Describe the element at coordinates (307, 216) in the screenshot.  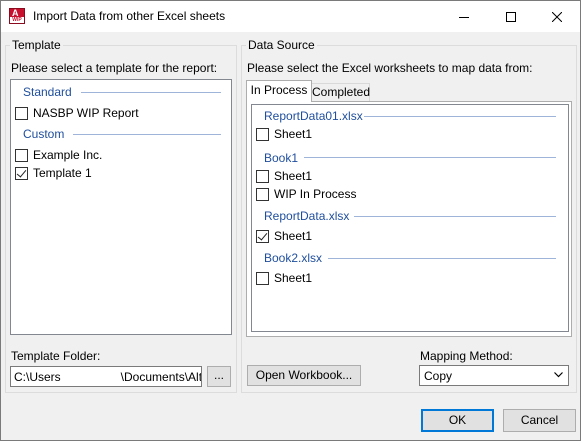
I see `workbook-reportdata: ReportData.xlsx` at that location.